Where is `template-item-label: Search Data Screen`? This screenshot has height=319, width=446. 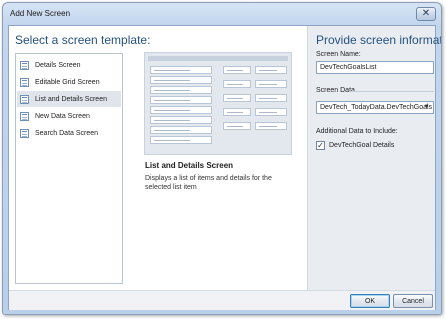
template-item-label: Search Data Screen is located at coordinates (67, 133).